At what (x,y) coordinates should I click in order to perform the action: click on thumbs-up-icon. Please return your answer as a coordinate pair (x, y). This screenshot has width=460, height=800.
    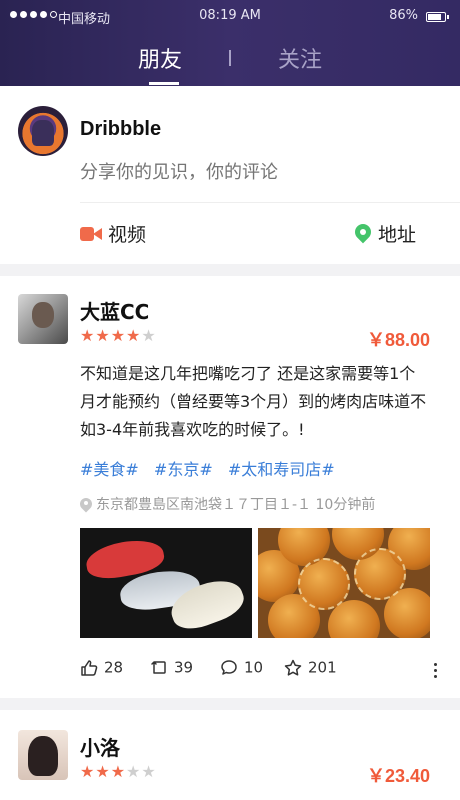
    Looking at the image, I should click on (89, 667).